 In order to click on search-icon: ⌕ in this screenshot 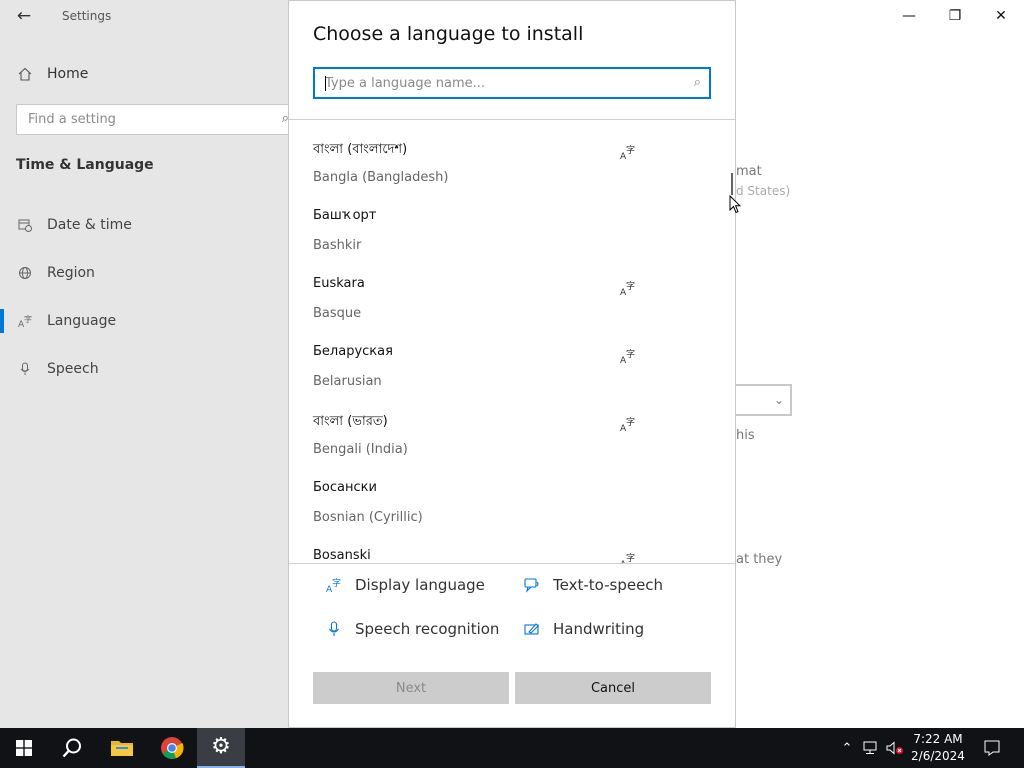, I will do `click(697, 82)`.